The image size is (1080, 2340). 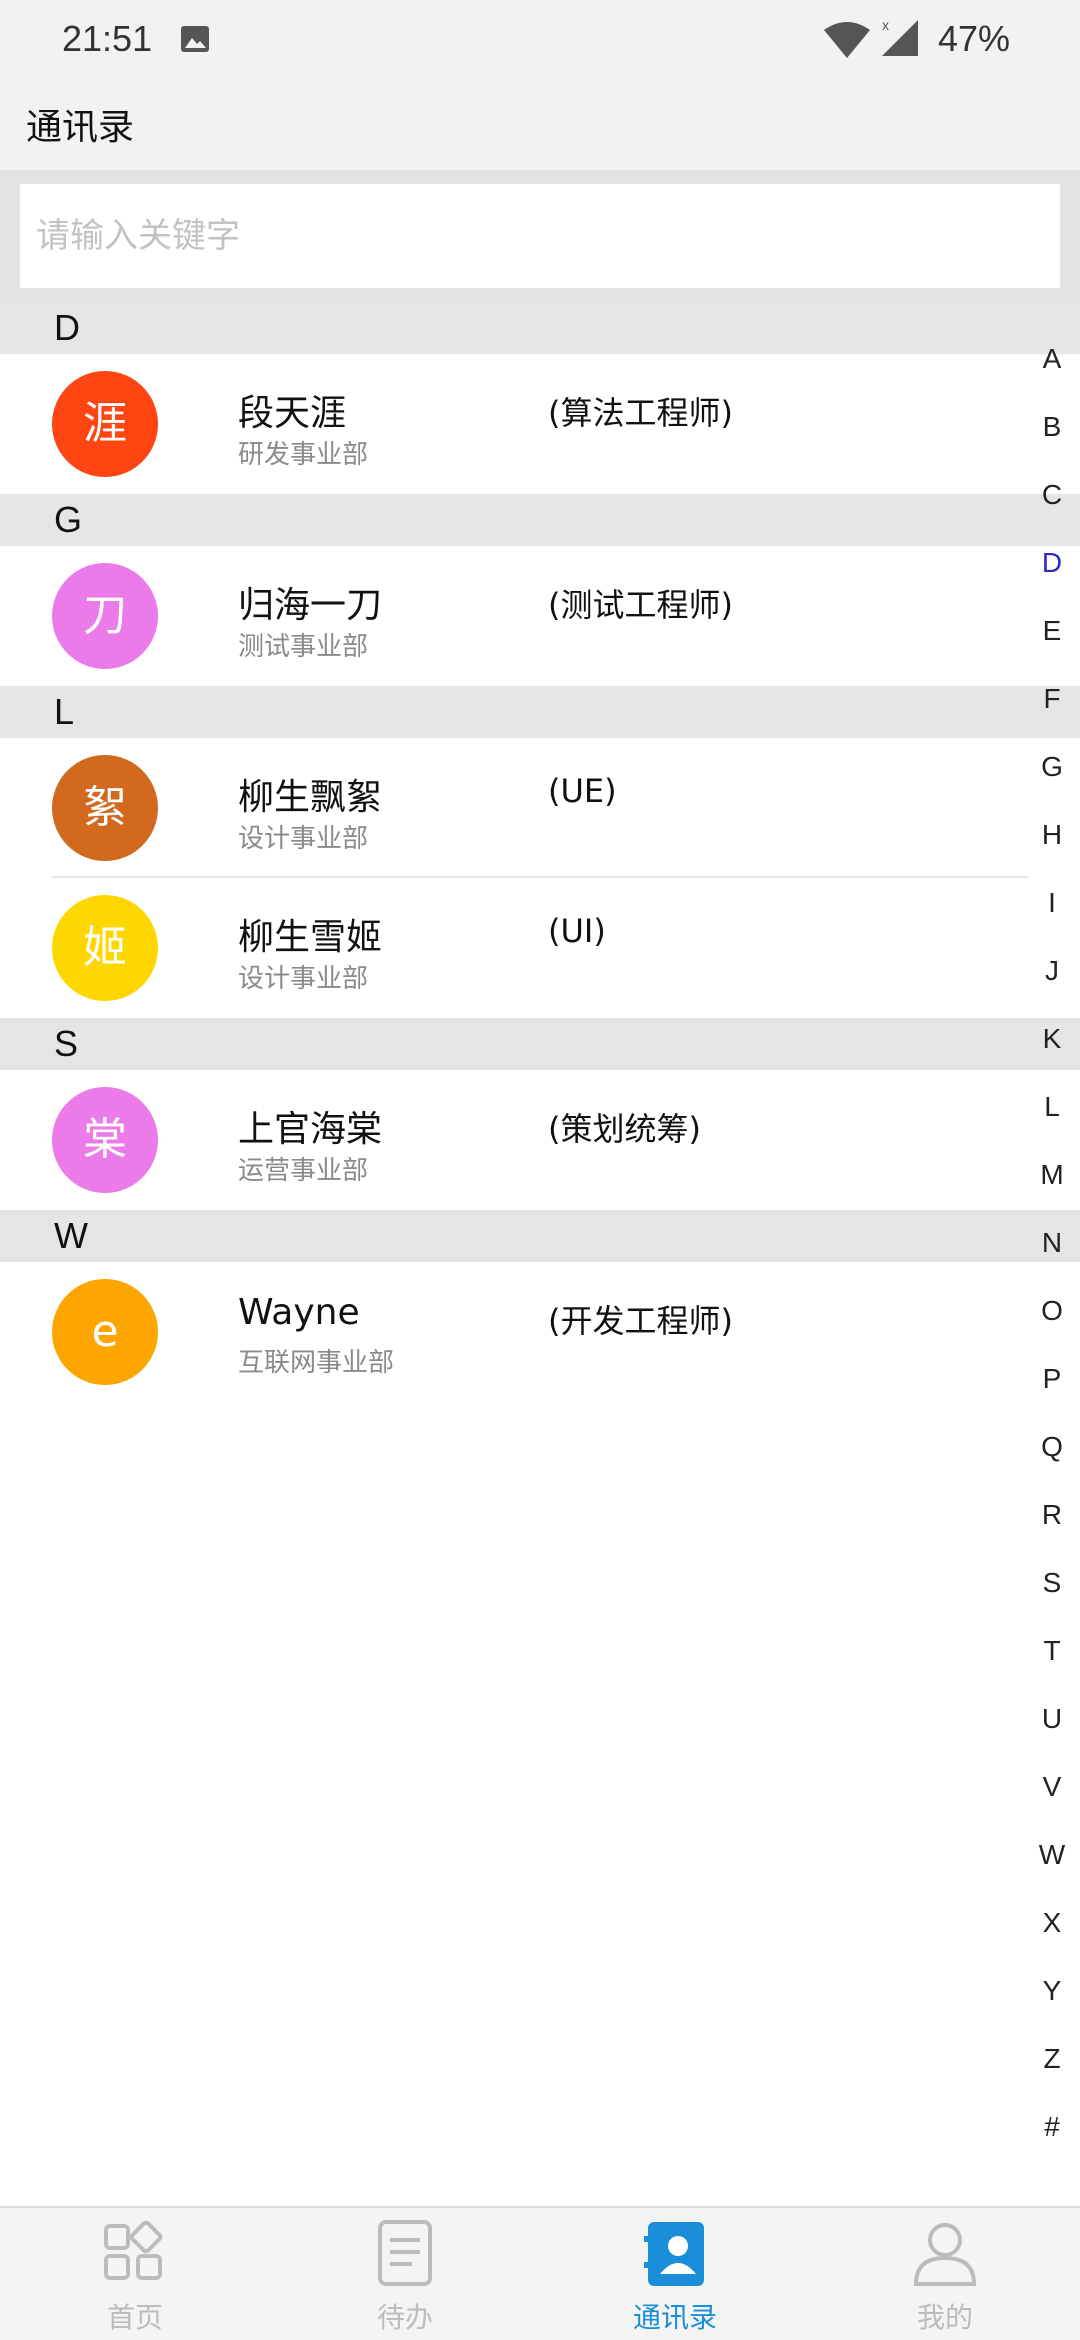 What do you see at coordinates (540, 424) in the screenshot?
I see `contact-row: 涯 段天涯研发事业部 (算法工程师)` at bounding box center [540, 424].